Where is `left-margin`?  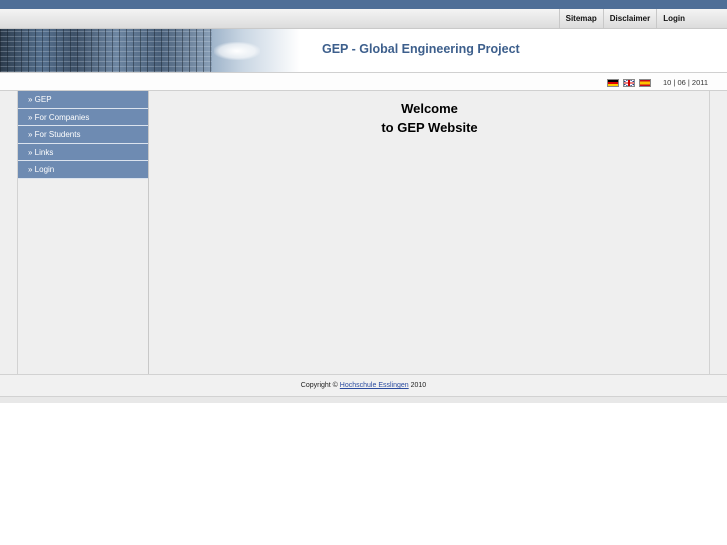 left-margin is located at coordinates (9, 232).